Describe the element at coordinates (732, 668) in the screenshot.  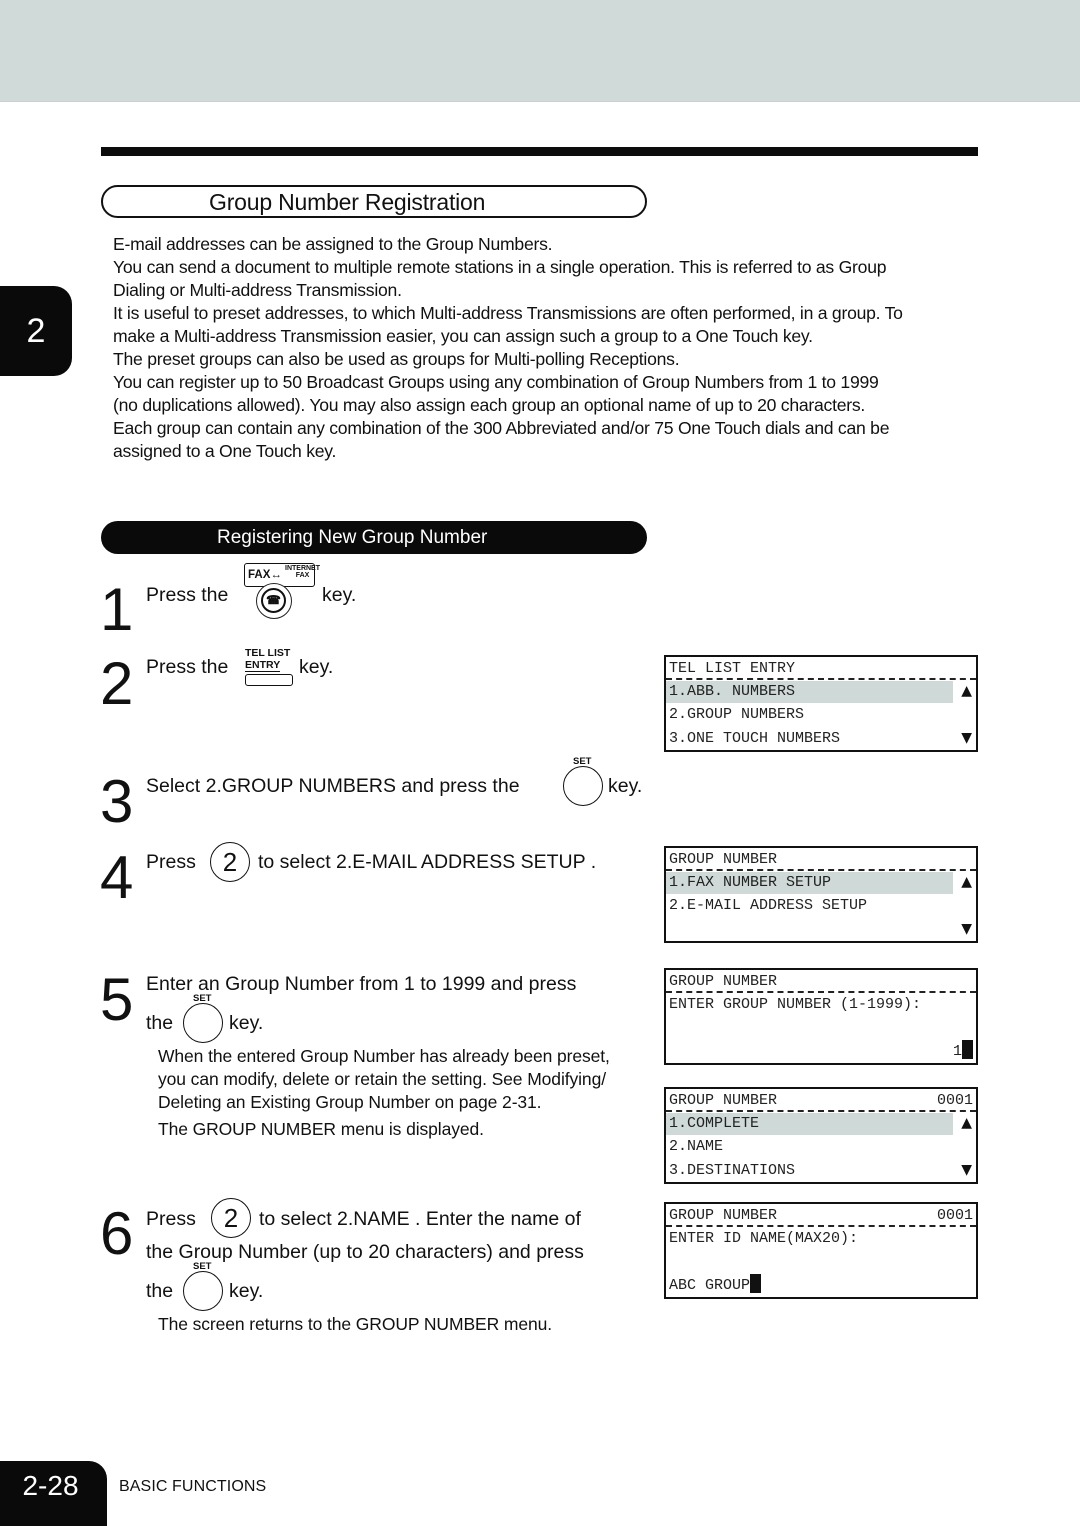
I see `lcd-header: TEL LIST ENTRY` at that location.